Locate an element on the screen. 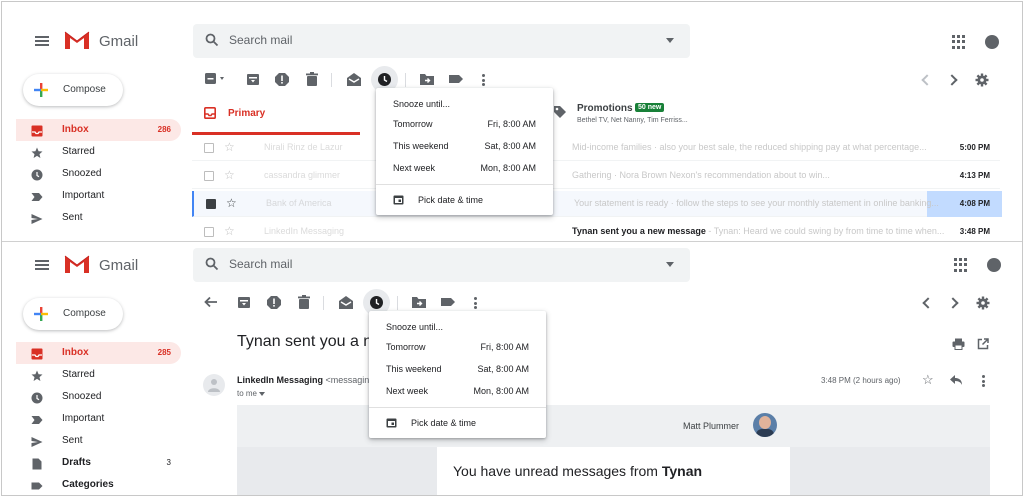  snooze-option-time: Sat, 8:00 AM is located at coordinates (503, 369).